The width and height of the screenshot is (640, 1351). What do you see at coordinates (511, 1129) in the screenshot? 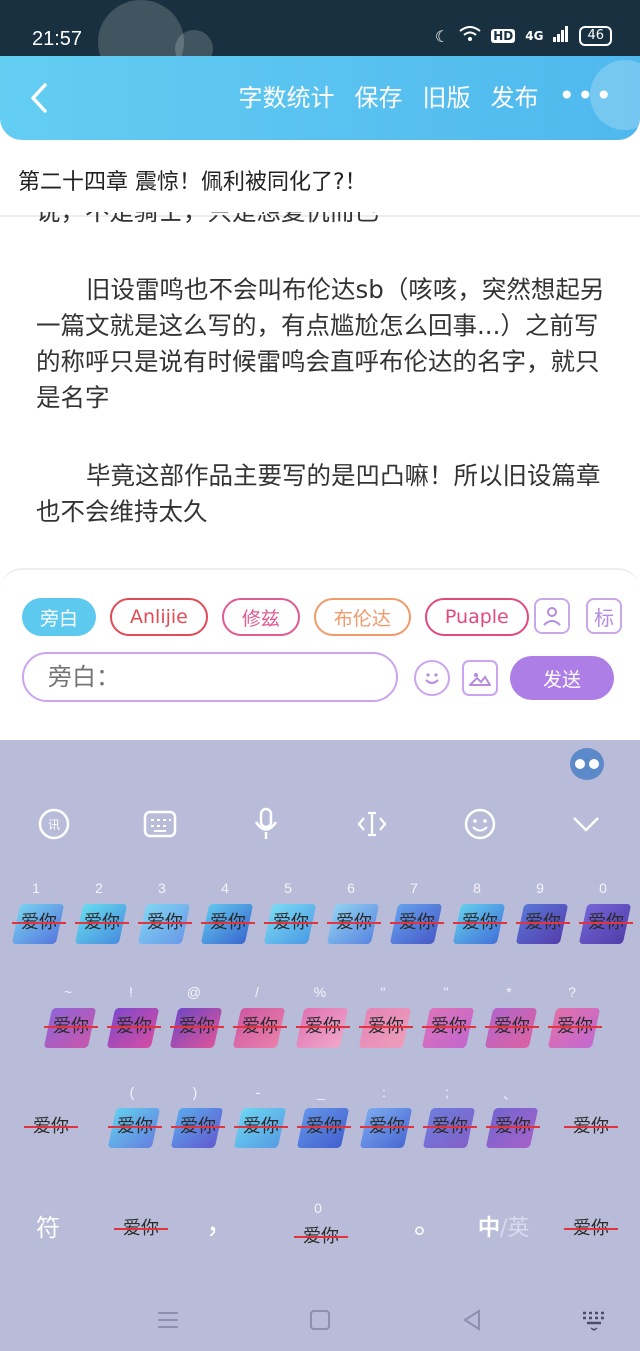
I see `key: 、爱你` at bounding box center [511, 1129].